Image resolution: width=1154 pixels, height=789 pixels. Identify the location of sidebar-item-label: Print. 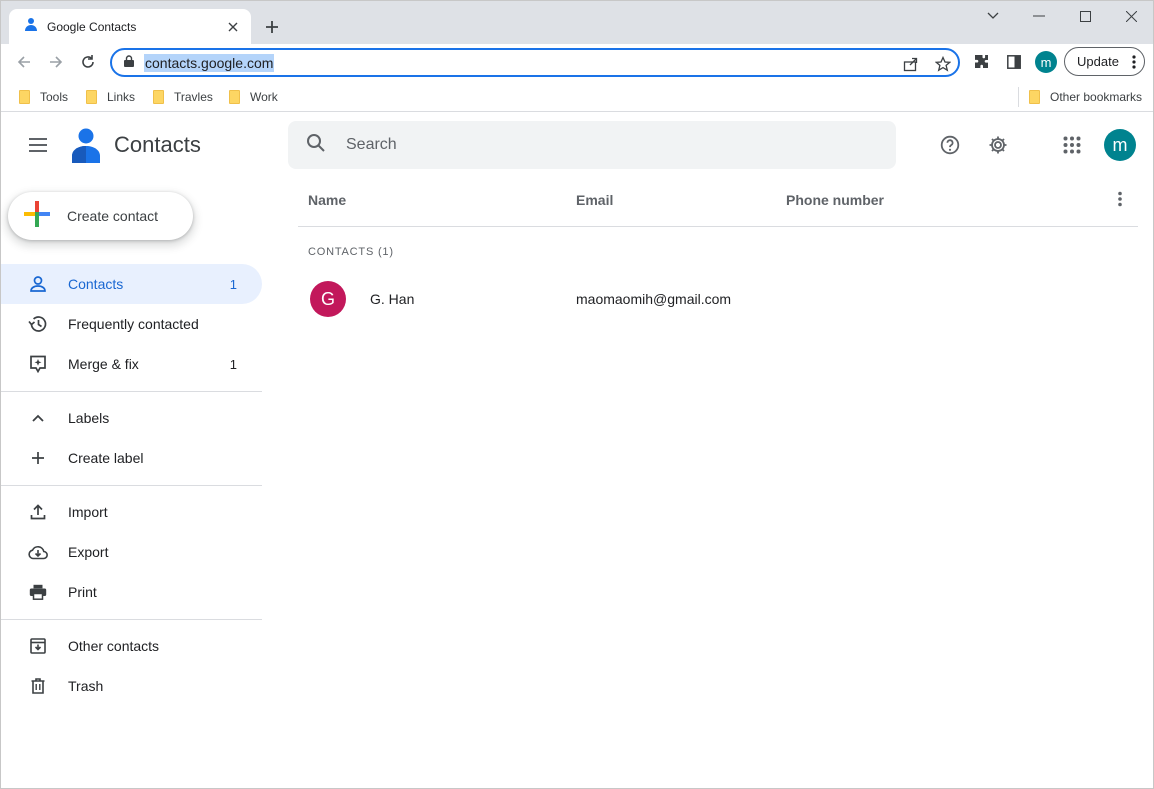
(82, 592).